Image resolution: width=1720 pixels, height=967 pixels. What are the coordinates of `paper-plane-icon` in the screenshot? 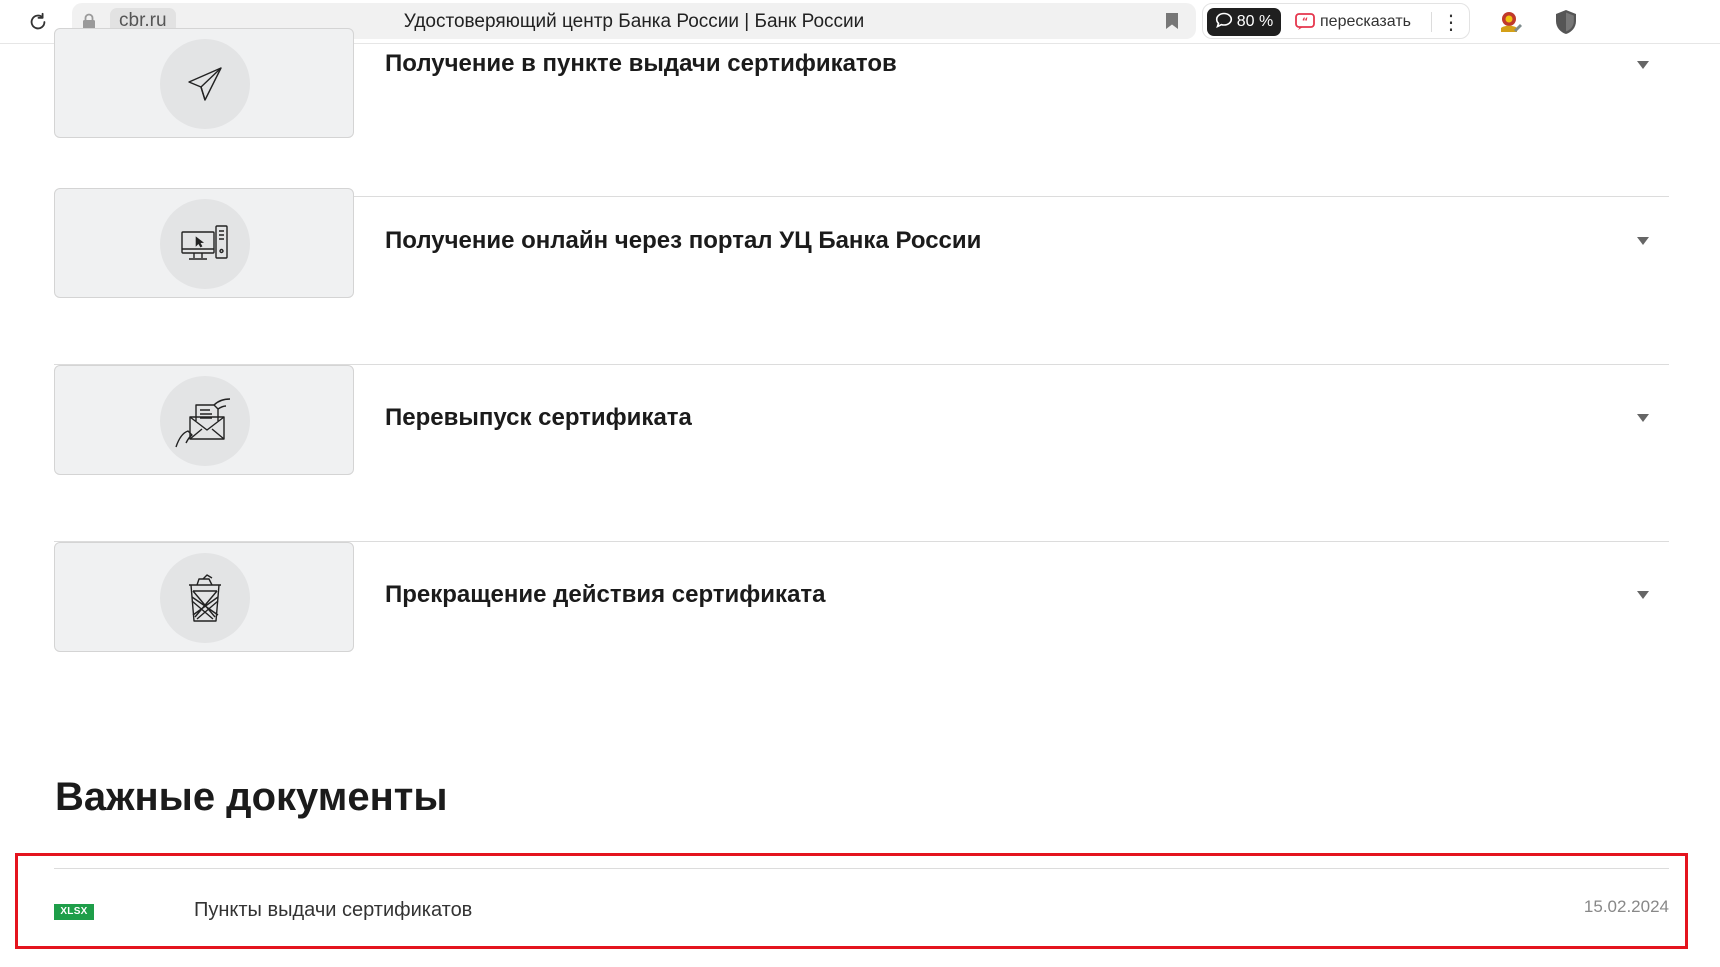 It's located at (205, 84).